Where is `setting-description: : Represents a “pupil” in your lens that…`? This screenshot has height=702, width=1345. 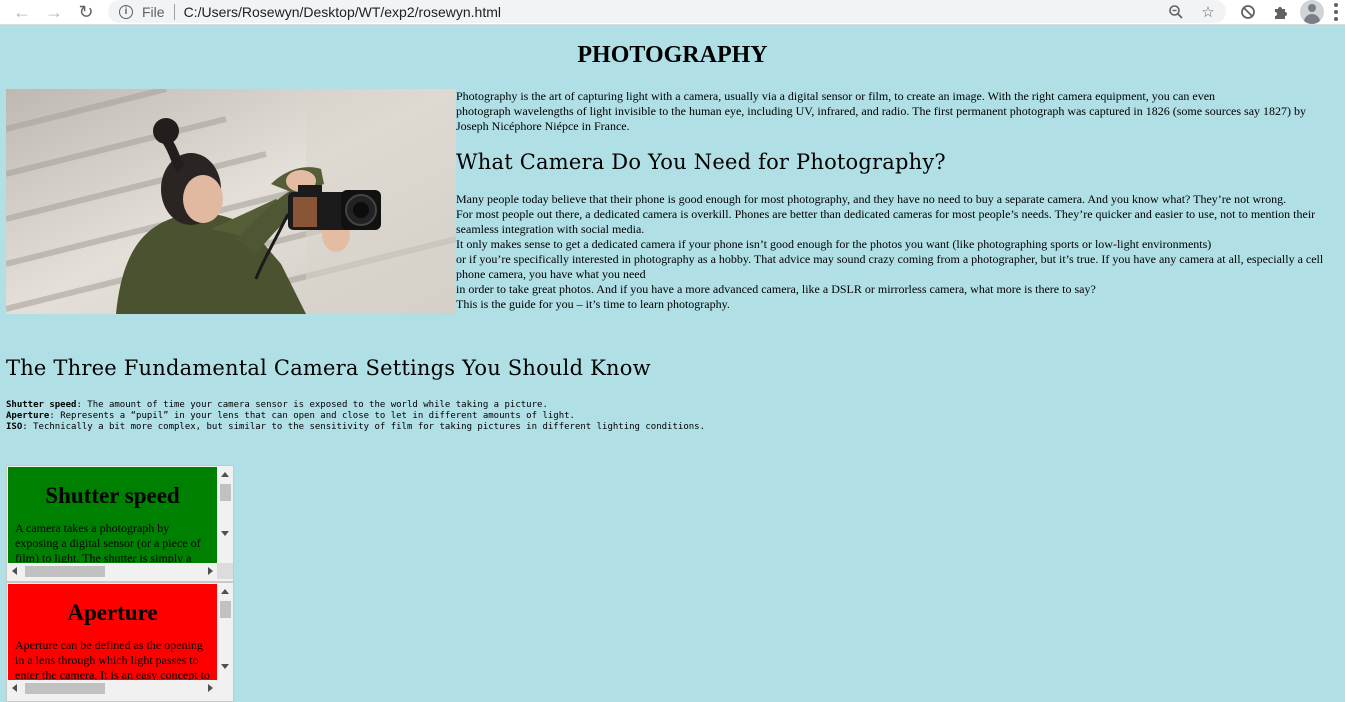 setting-description: : Represents a “pupil” in your lens that… is located at coordinates (312, 416).